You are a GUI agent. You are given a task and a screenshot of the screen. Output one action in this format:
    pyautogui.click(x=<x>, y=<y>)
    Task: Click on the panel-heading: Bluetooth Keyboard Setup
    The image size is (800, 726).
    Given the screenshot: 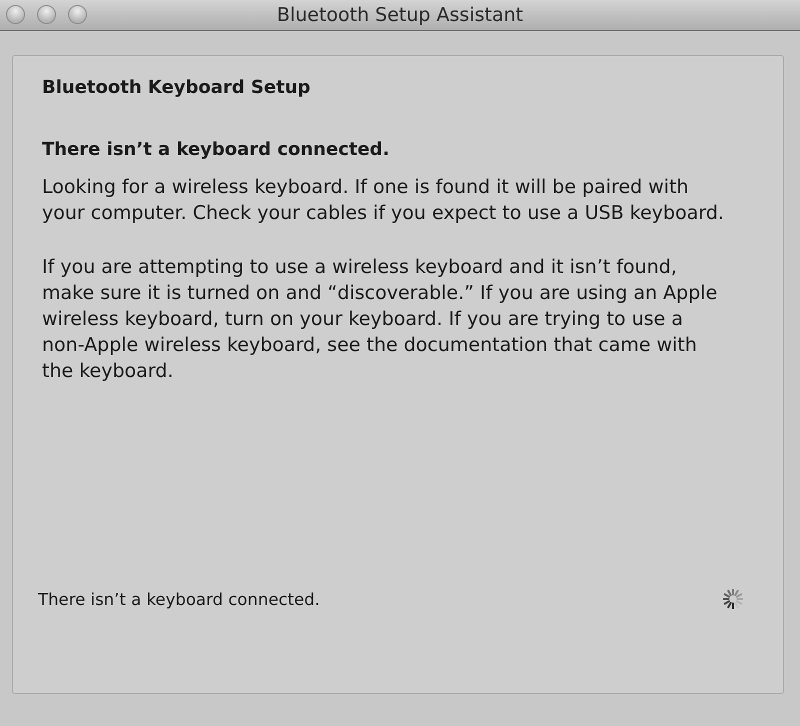 What is the action you would take?
    pyautogui.click(x=177, y=87)
    